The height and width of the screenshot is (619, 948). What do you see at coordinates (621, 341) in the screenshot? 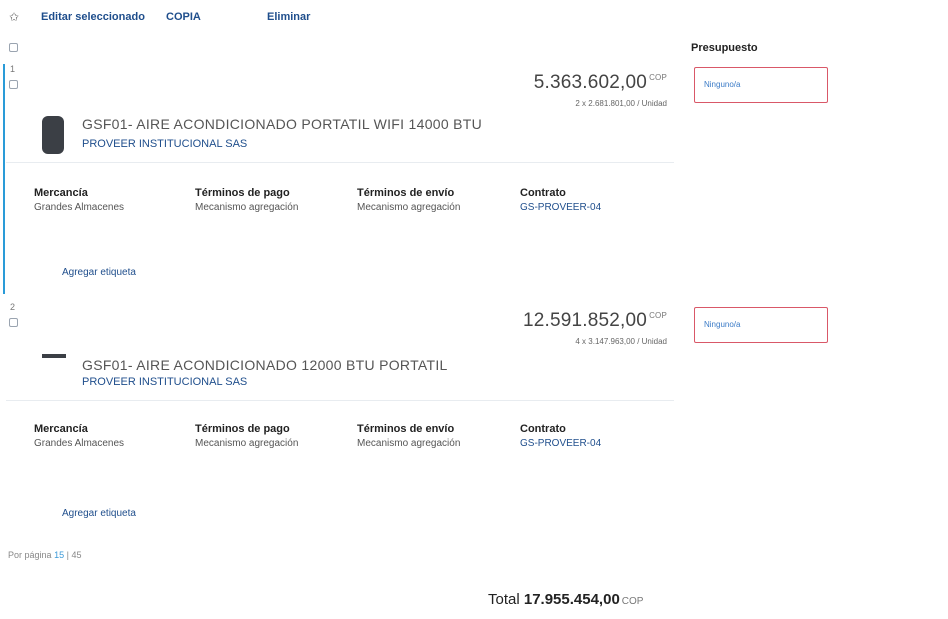
I see `unit-detail: 4 x 3.147.963,00 / Unidad` at bounding box center [621, 341].